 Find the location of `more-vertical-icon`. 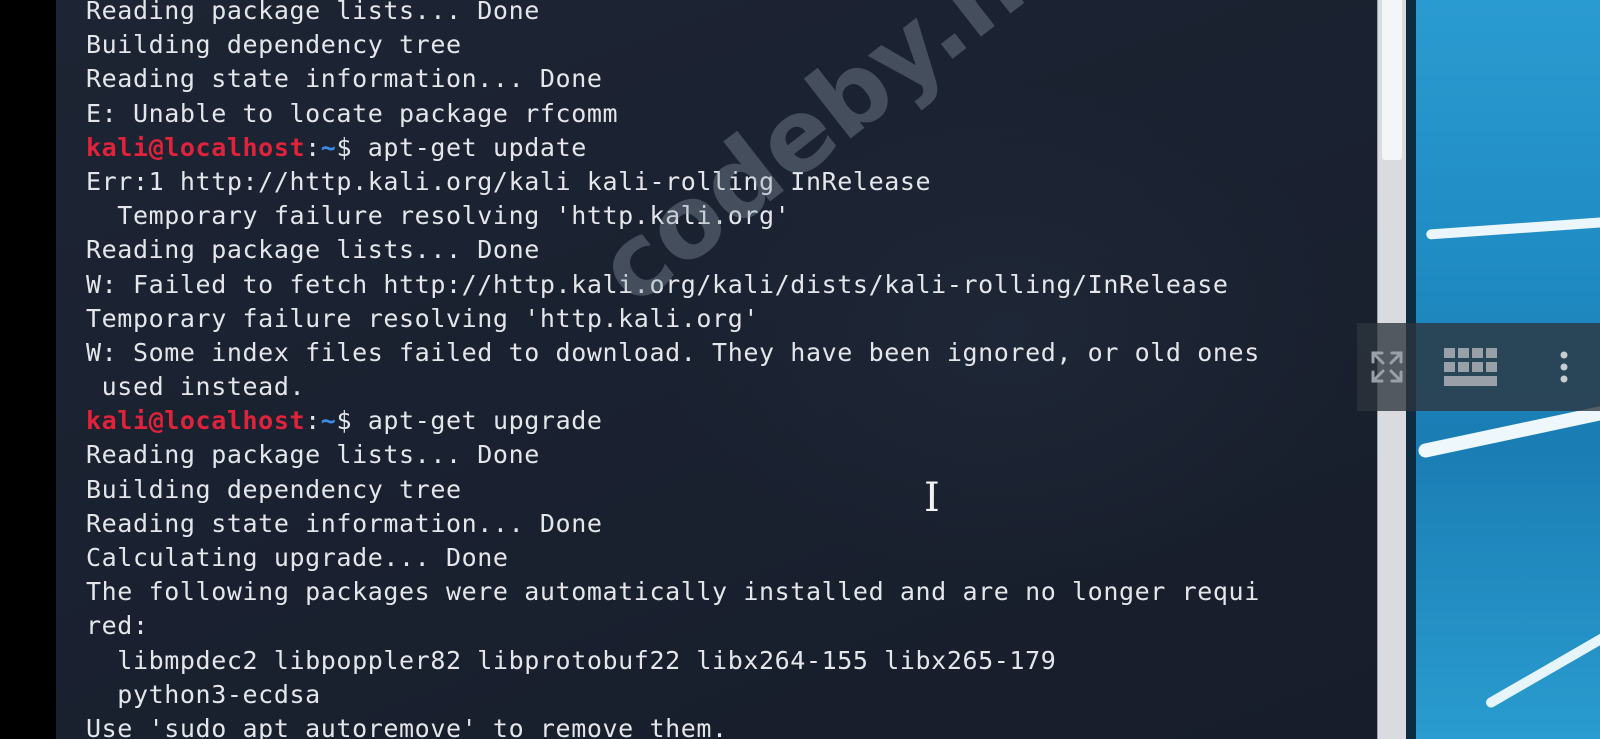

more-vertical-icon is located at coordinates (1564, 367).